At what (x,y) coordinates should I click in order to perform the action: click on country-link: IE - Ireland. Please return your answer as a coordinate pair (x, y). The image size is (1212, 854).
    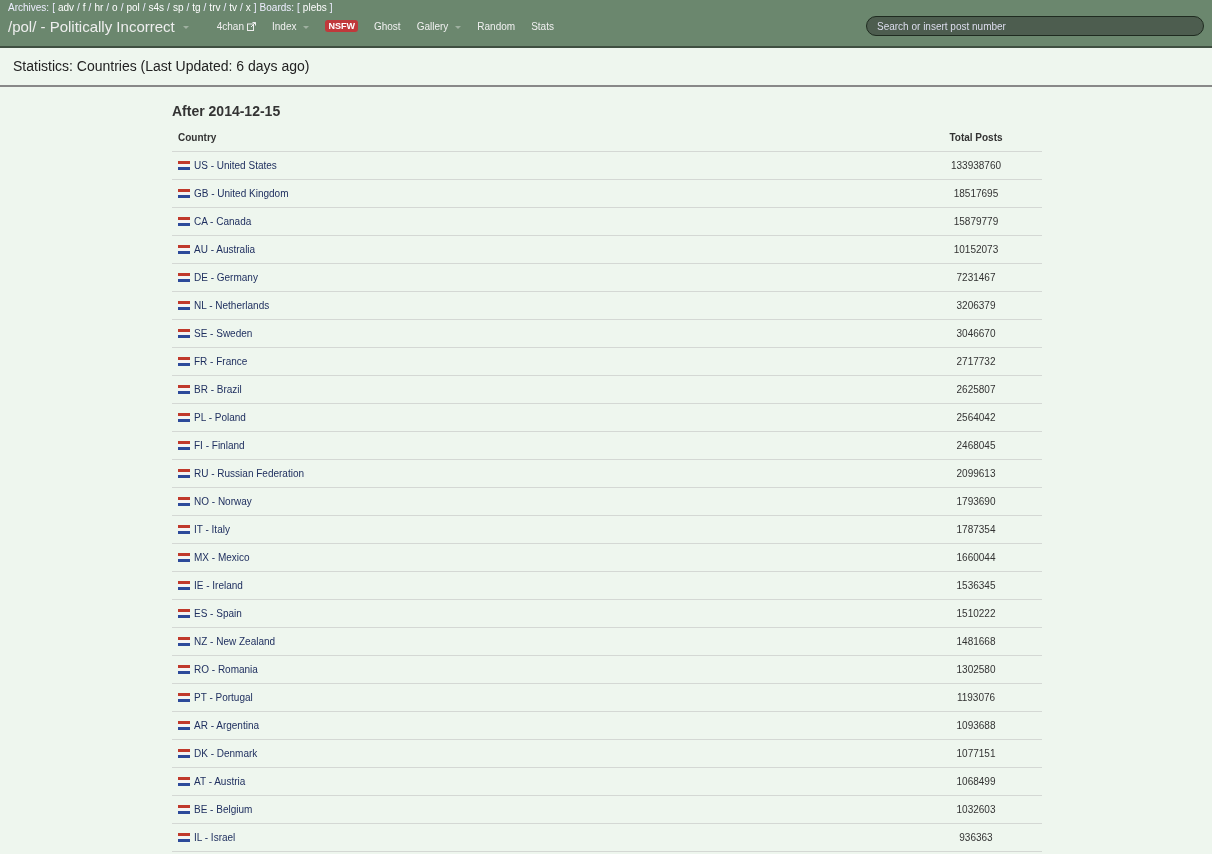
    Looking at the image, I should click on (218, 585).